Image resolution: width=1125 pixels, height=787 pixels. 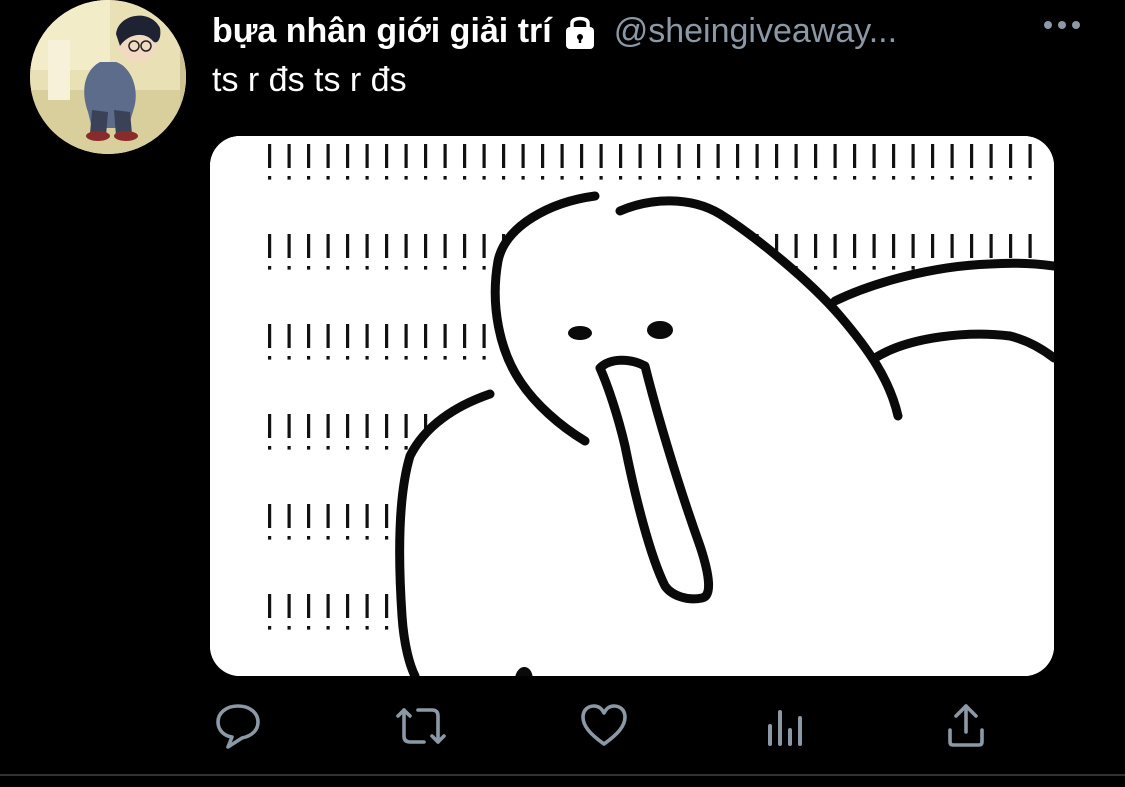 What do you see at coordinates (580, 31) in the screenshot?
I see `lock-icon` at bounding box center [580, 31].